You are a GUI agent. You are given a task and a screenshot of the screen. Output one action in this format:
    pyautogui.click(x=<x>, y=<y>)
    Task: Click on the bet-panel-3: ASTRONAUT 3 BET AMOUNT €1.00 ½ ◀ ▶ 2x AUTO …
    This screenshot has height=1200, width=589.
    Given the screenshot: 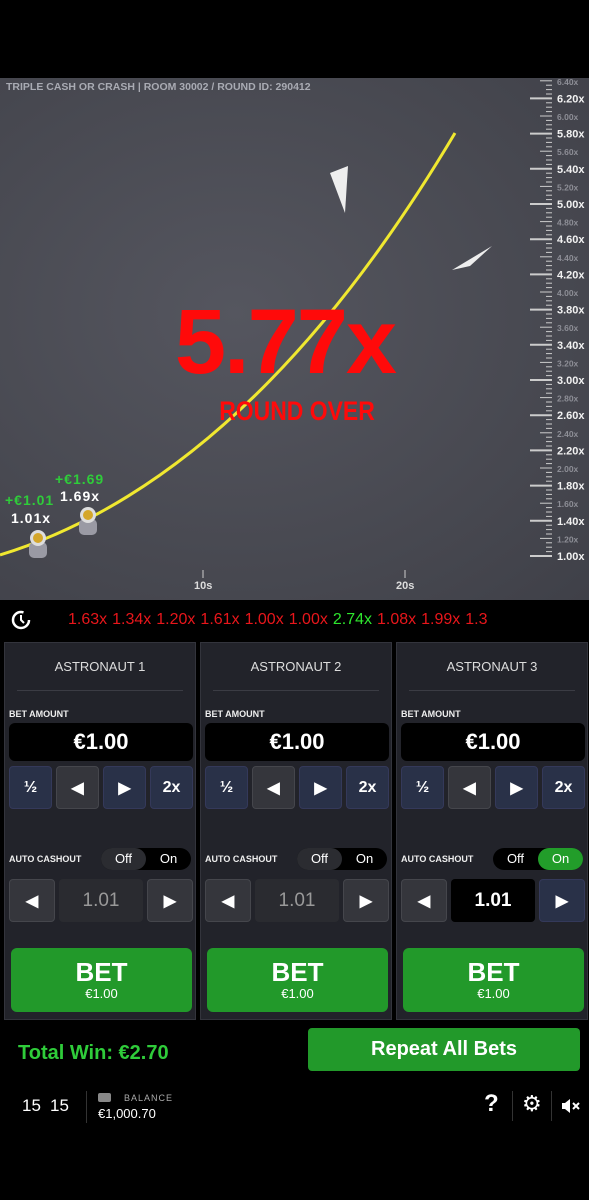 What is the action you would take?
    pyautogui.click(x=492, y=831)
    